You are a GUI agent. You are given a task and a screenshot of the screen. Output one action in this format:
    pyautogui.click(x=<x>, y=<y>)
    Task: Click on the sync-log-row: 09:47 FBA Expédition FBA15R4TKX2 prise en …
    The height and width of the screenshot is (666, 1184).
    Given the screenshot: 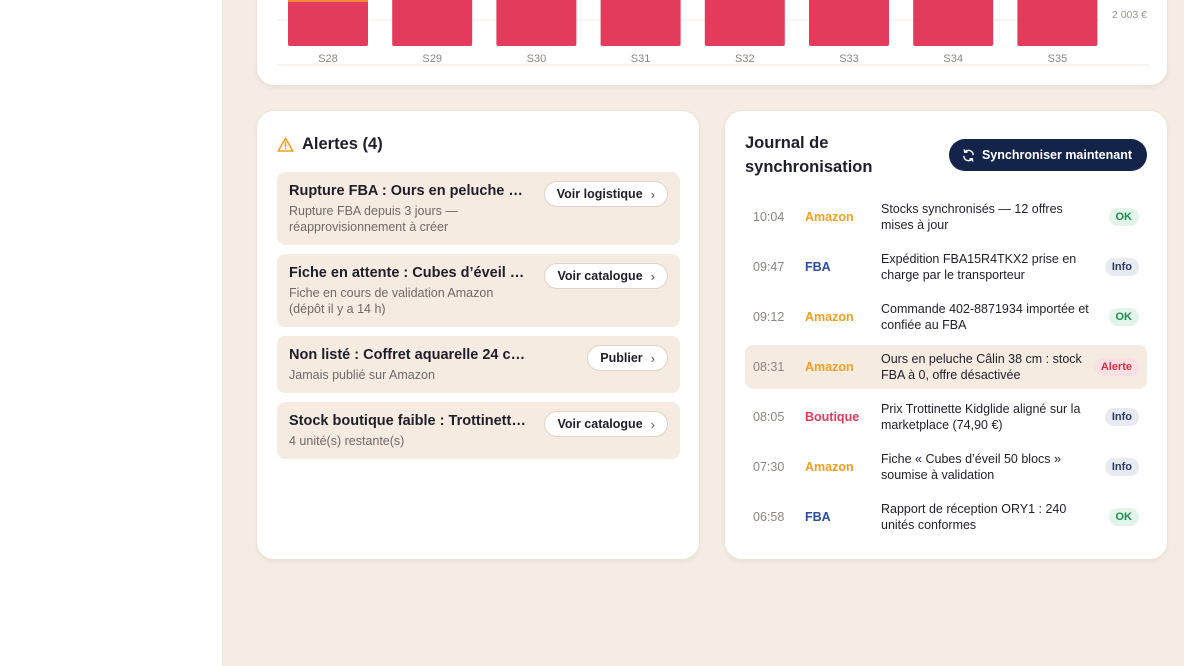 What is the action you would take?
    pyautogui.click(x=946, y=267)
    